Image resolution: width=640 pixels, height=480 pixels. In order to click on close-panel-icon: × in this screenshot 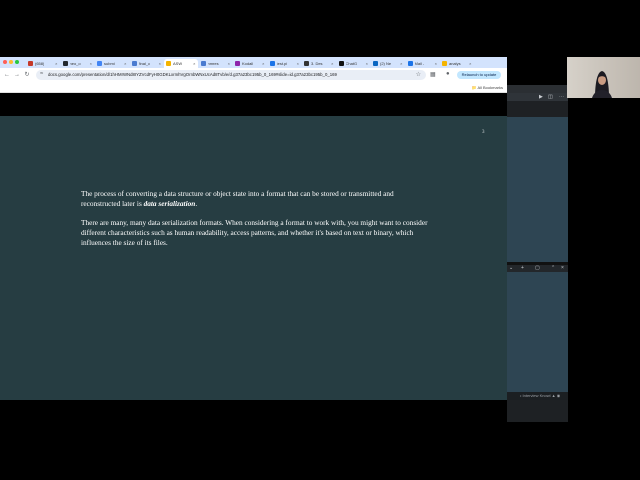, I will do `click(562, 268)`.